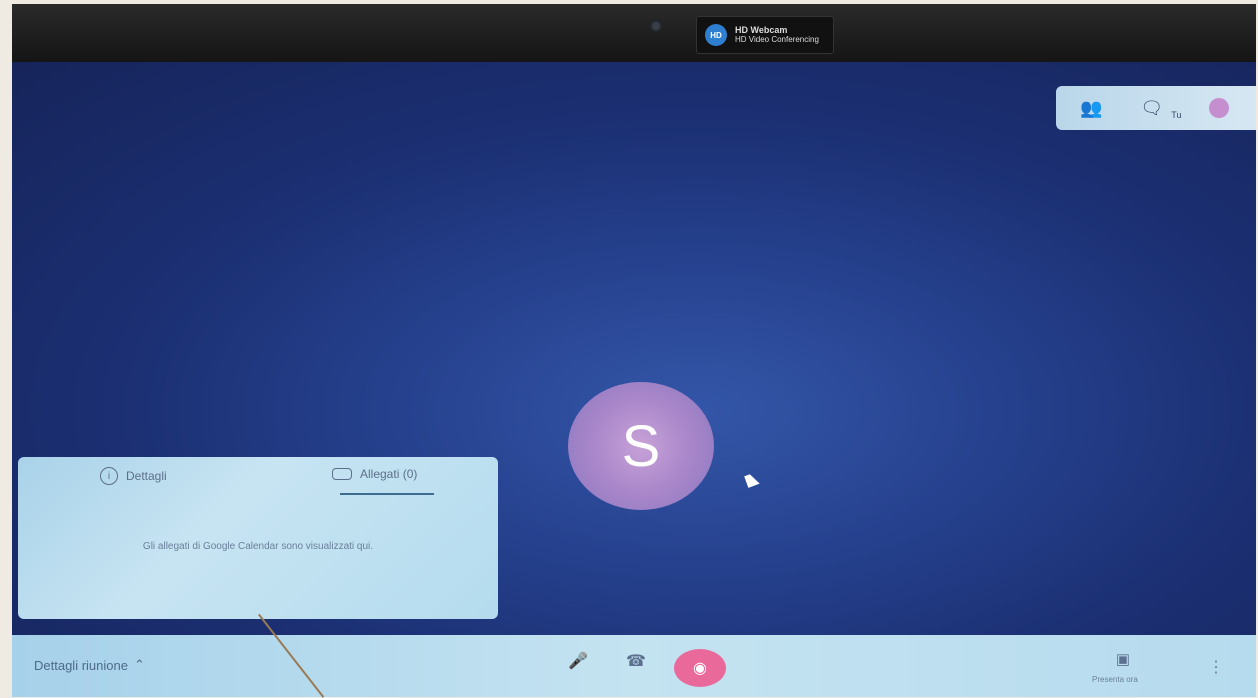 This screenshot has width=1258, height=698. I want to click on active-tab-indicator, so click(387, 494).